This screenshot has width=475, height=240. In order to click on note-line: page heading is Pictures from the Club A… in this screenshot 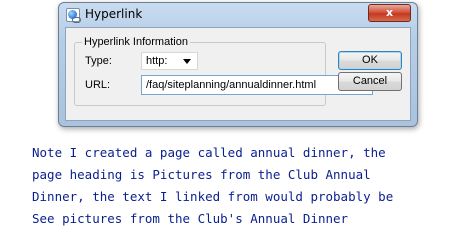, I will do `click(201, 174)`.